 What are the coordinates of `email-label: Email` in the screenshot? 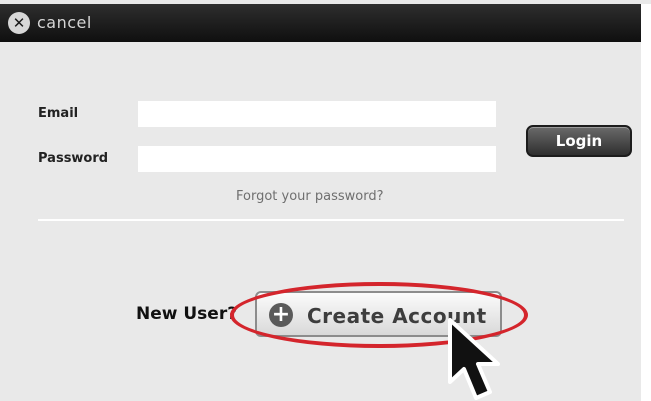 It's located at (58, 113).